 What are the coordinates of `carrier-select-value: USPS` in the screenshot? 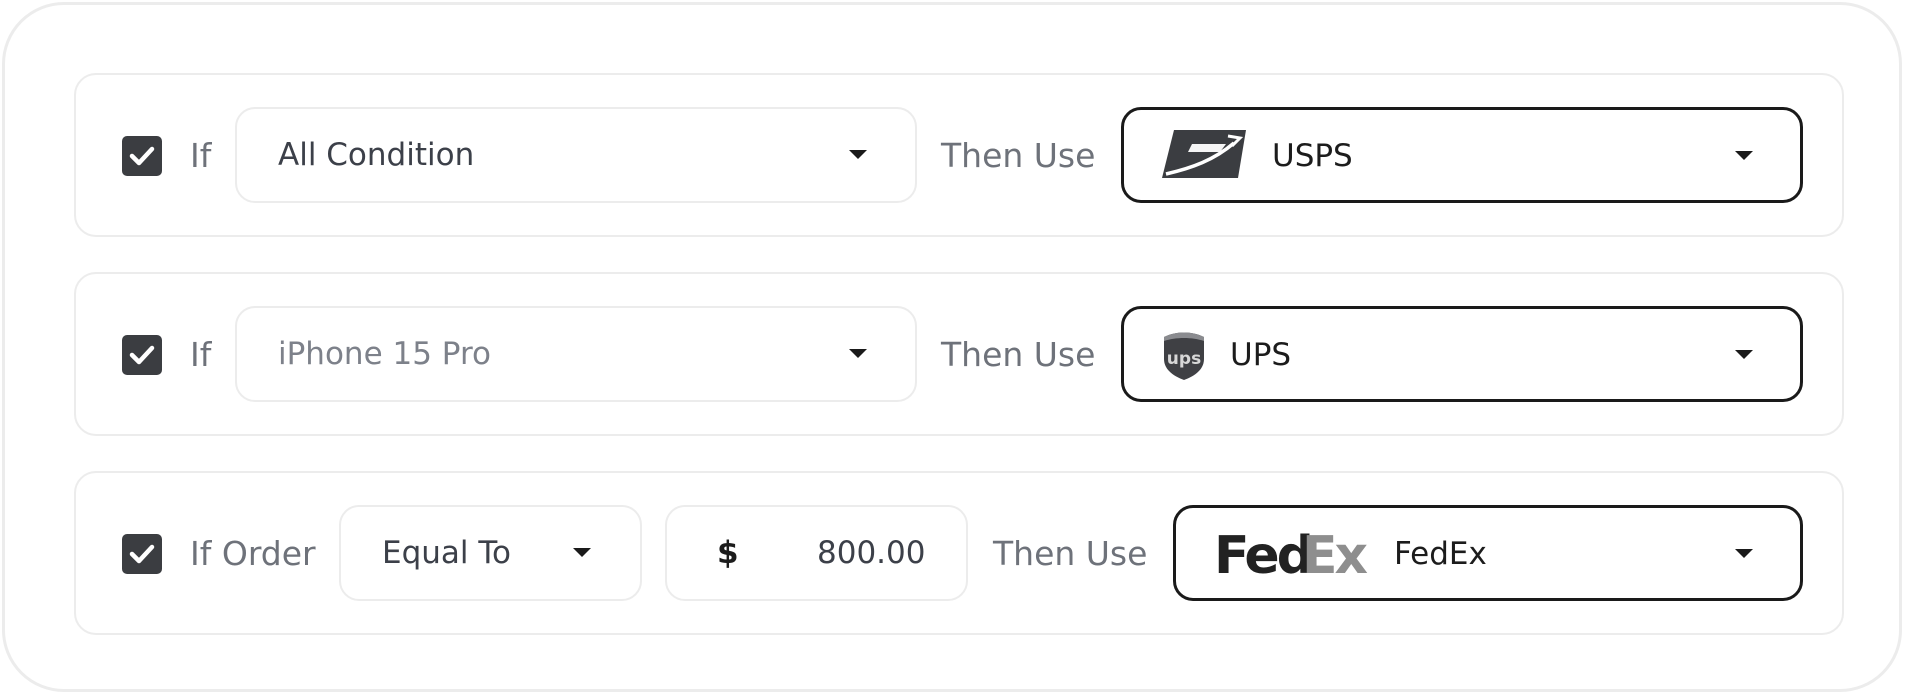 It's located at (1312, 156).